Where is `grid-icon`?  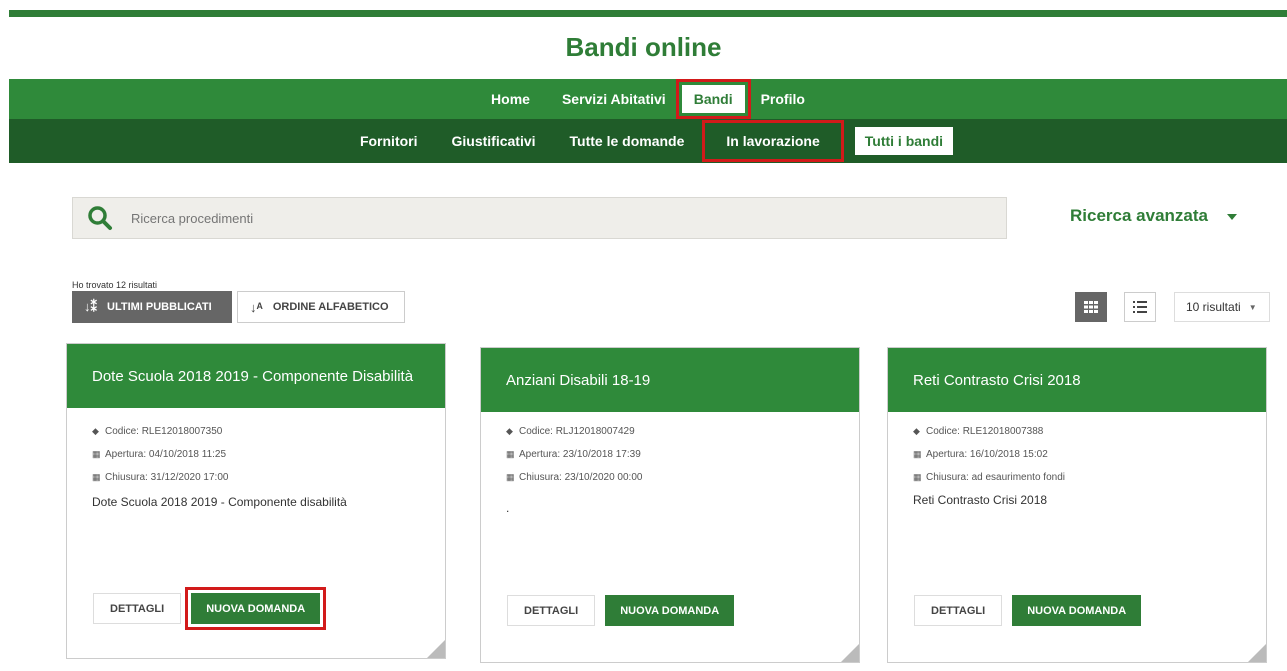 grid-icon is located at coordinates (1091, 307).